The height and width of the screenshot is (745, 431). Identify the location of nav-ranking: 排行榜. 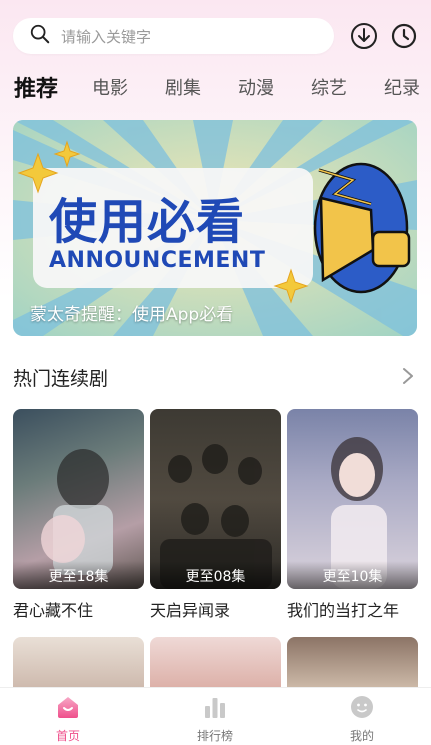
(215, 719).